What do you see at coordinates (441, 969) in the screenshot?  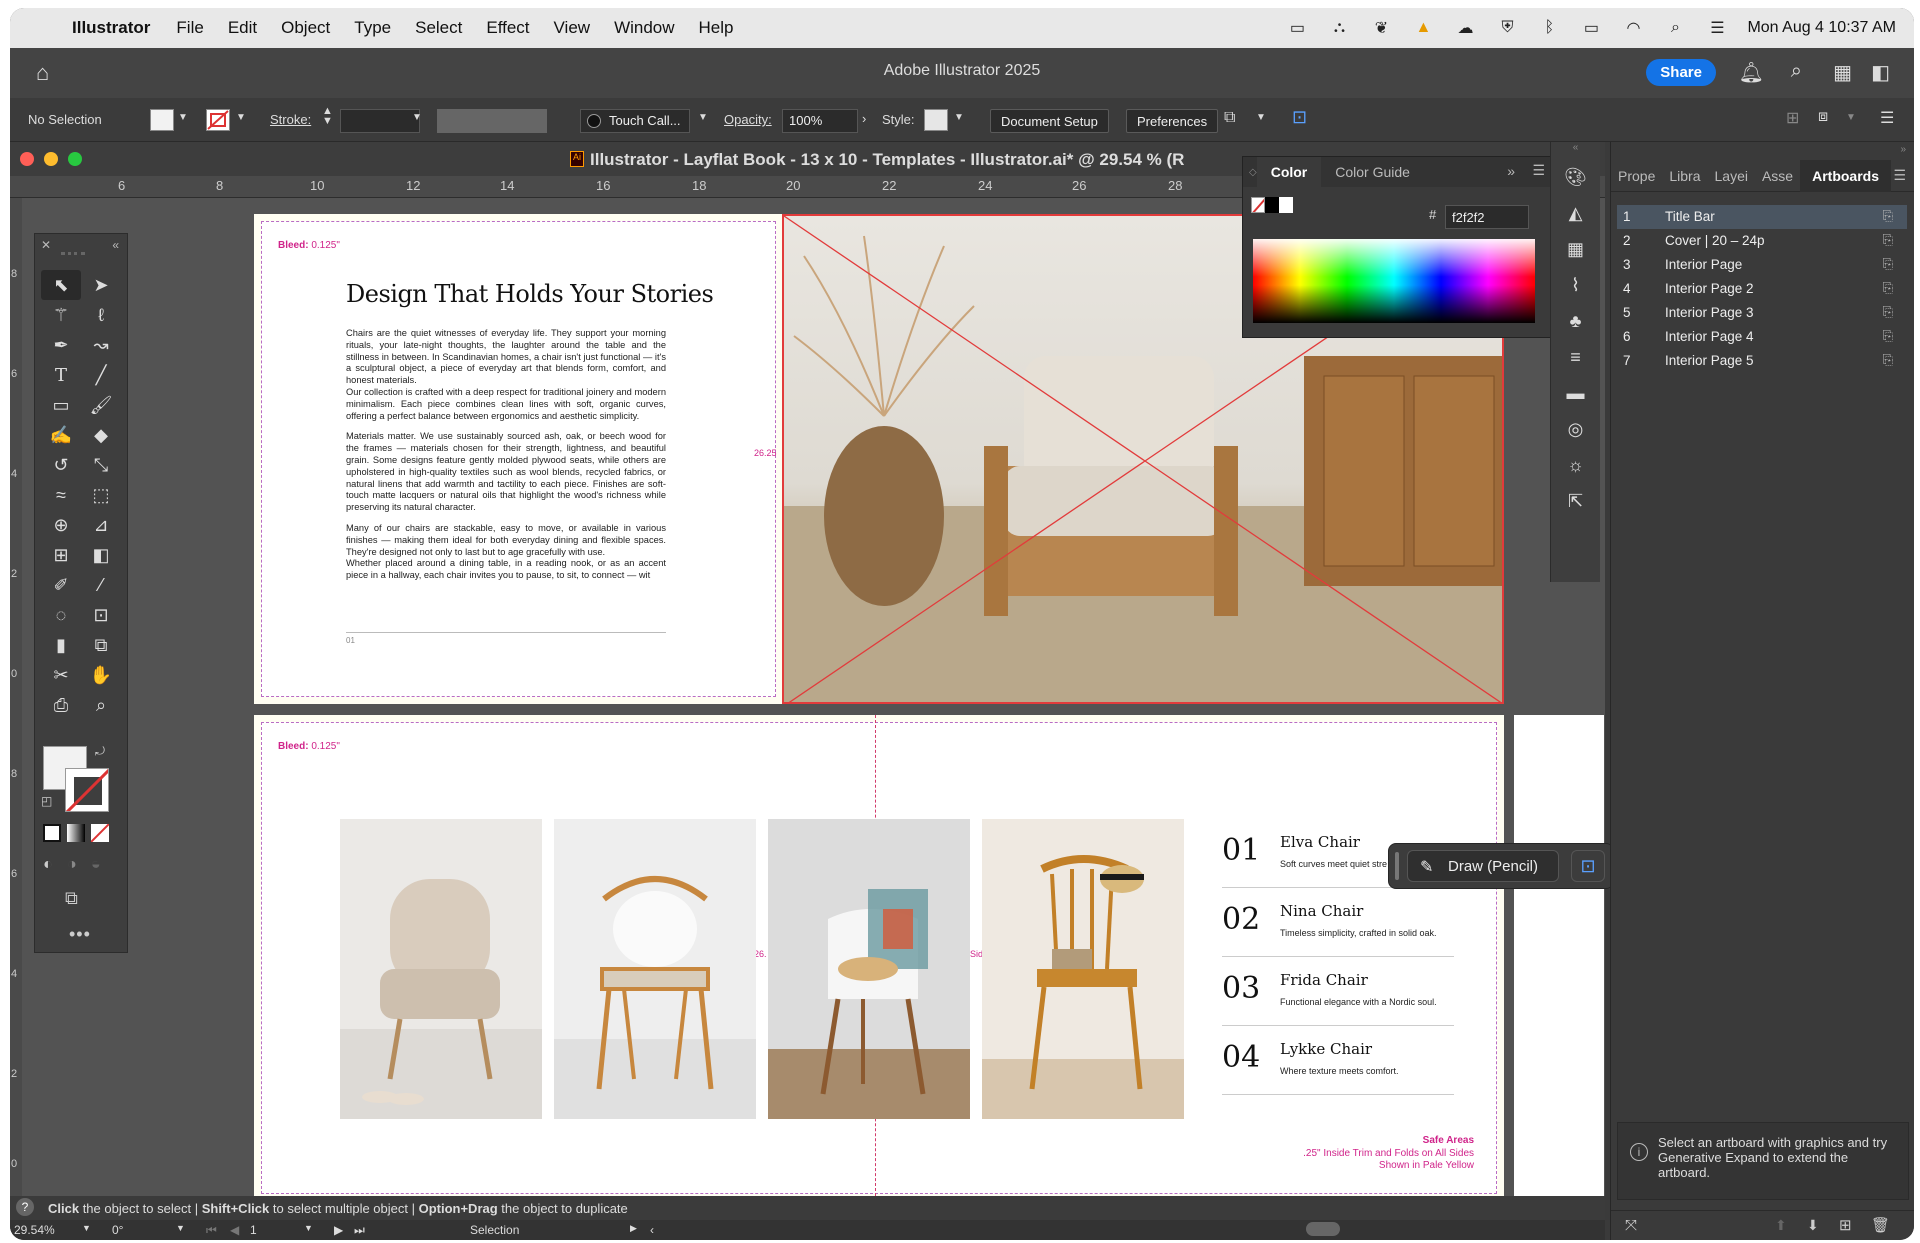 I see `product-photo-elva` at bounding box center [441, 969].